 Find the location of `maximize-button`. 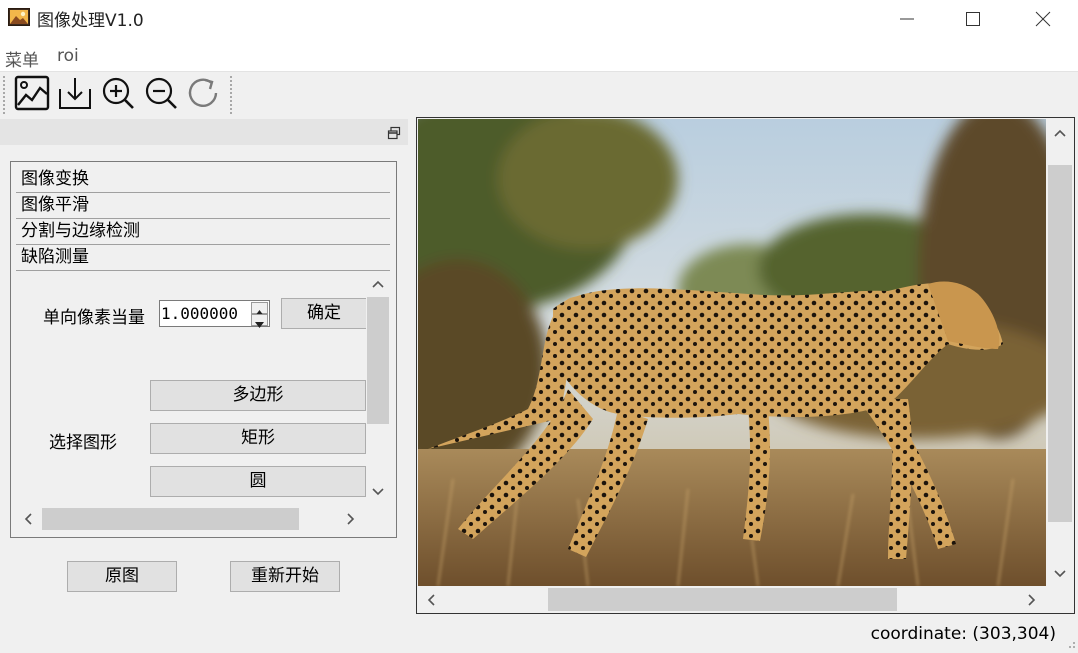

maximize-button is located at coordinates (973, 19).